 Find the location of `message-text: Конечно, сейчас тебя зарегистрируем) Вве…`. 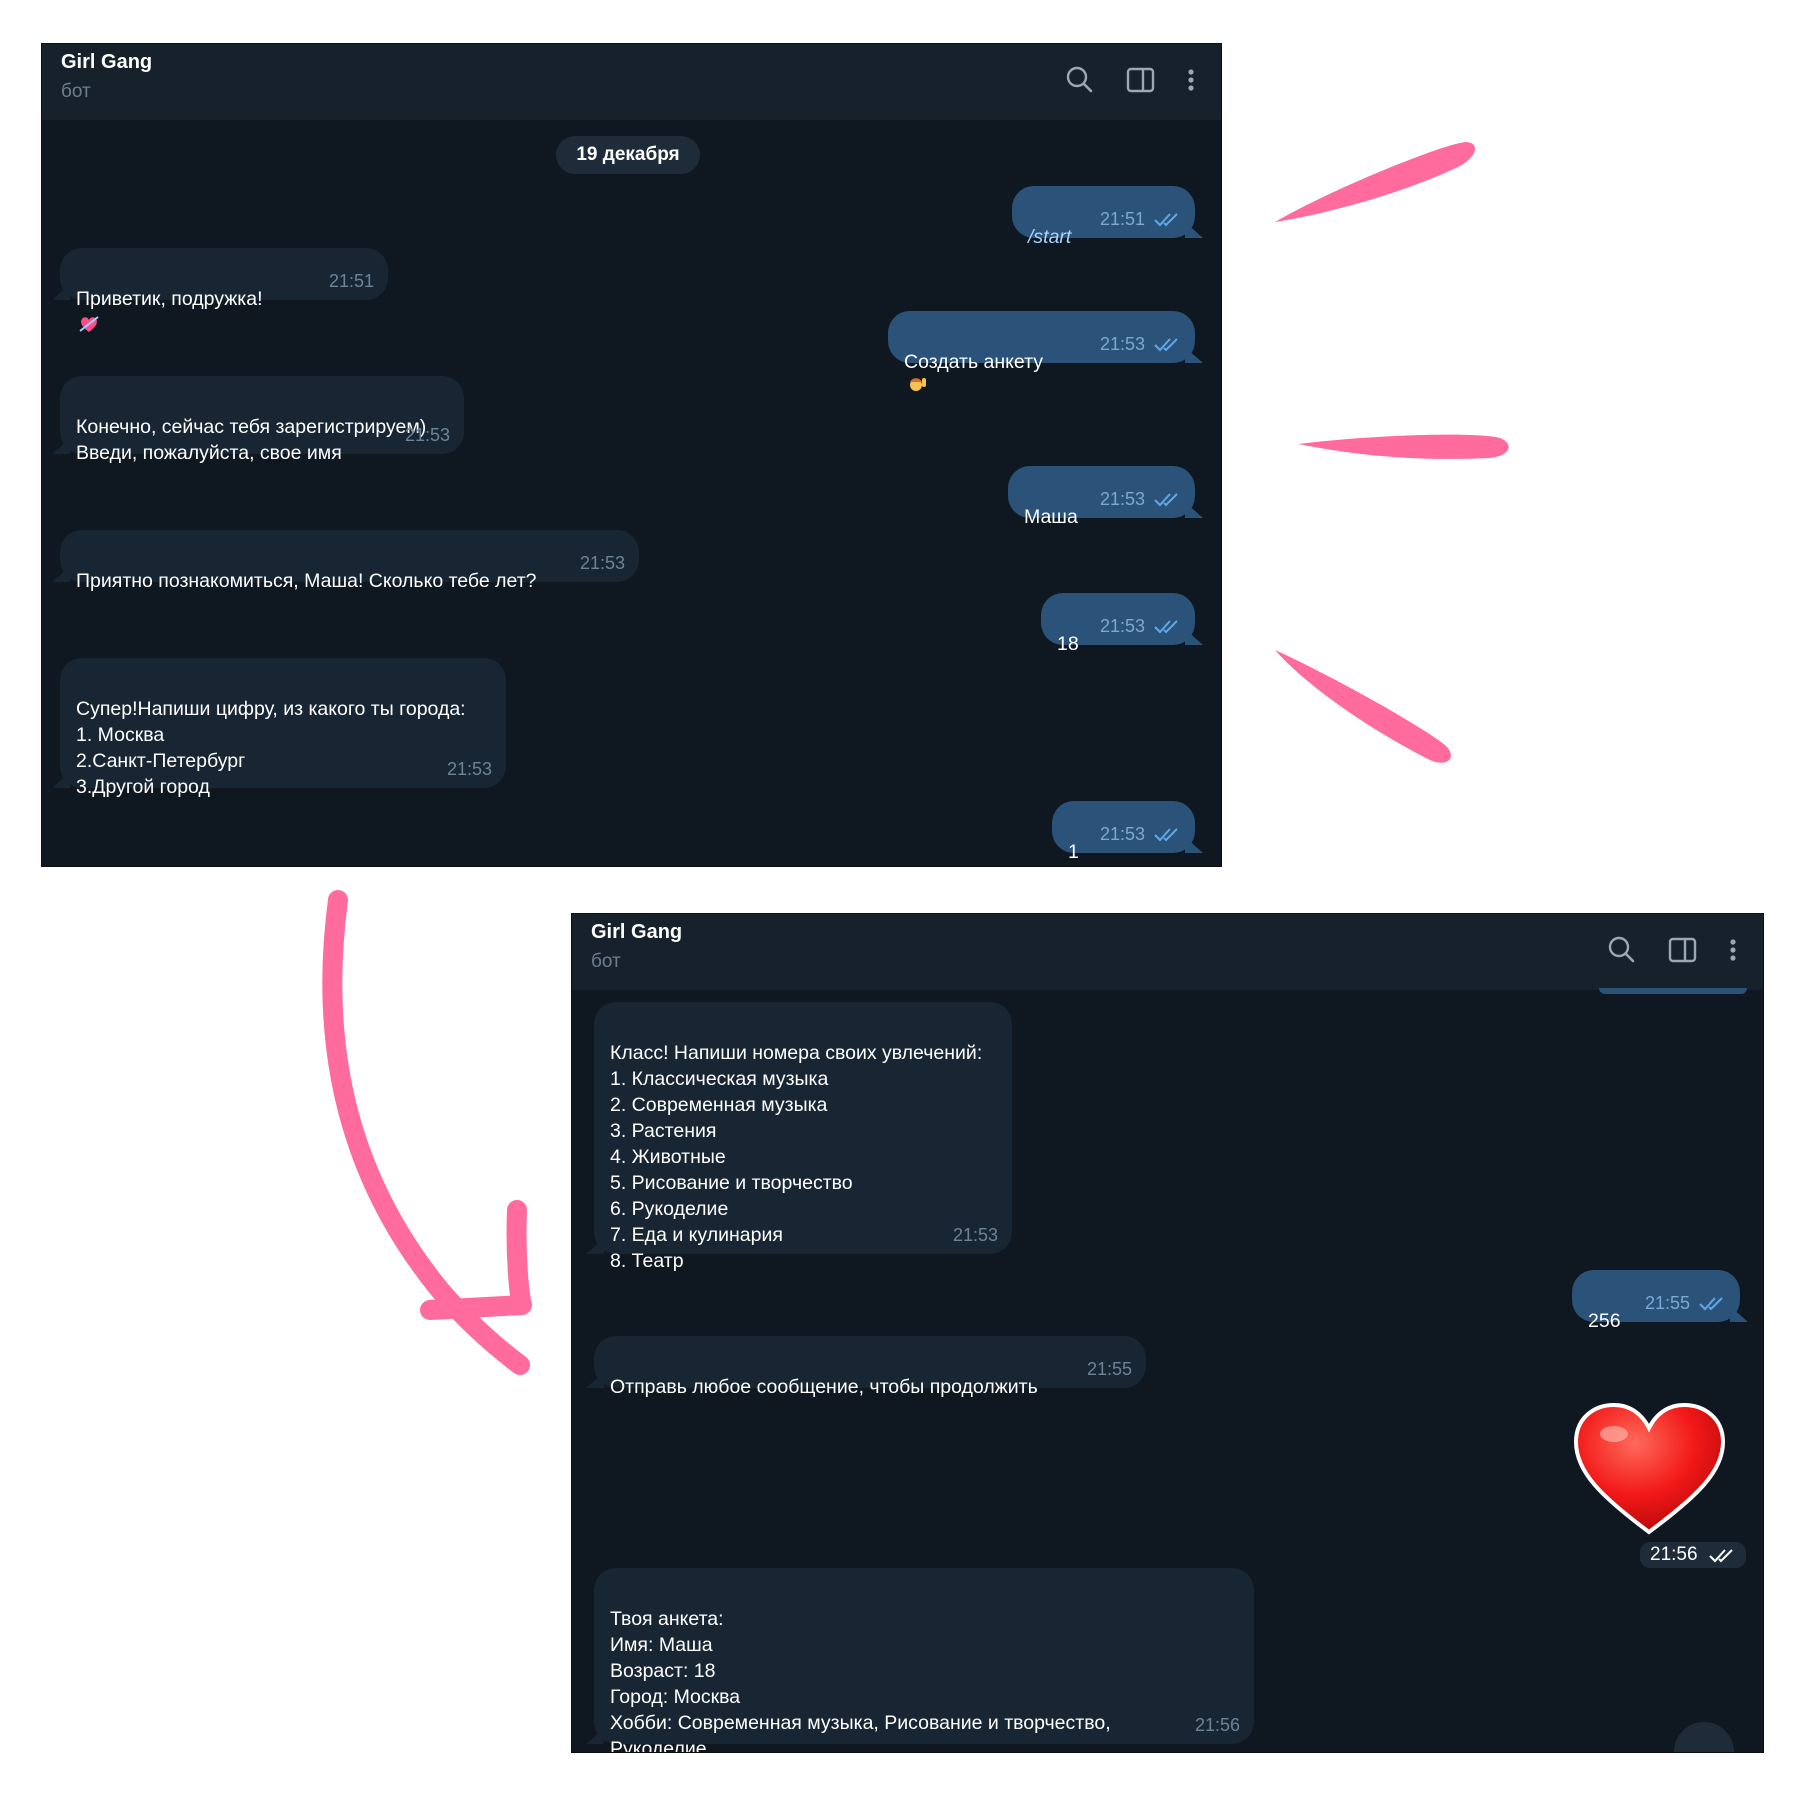

message-text: Конечно, сейчас тебя зарегистрируем) Вве… is located at coordinates (251, 440).